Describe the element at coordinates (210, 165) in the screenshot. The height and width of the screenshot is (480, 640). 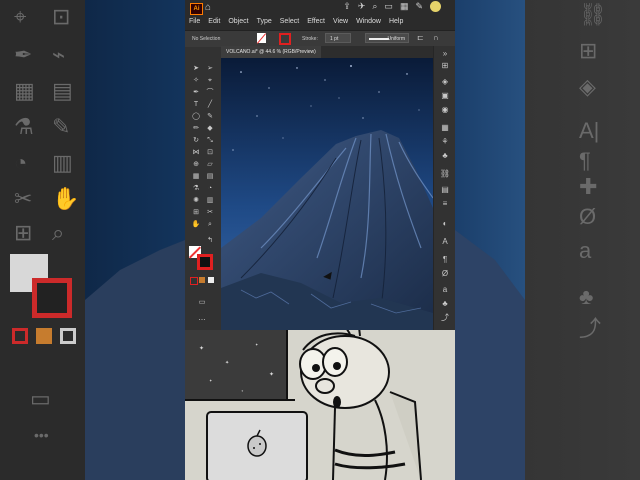
I see `perspective-tool-icon: ▱` at that location.